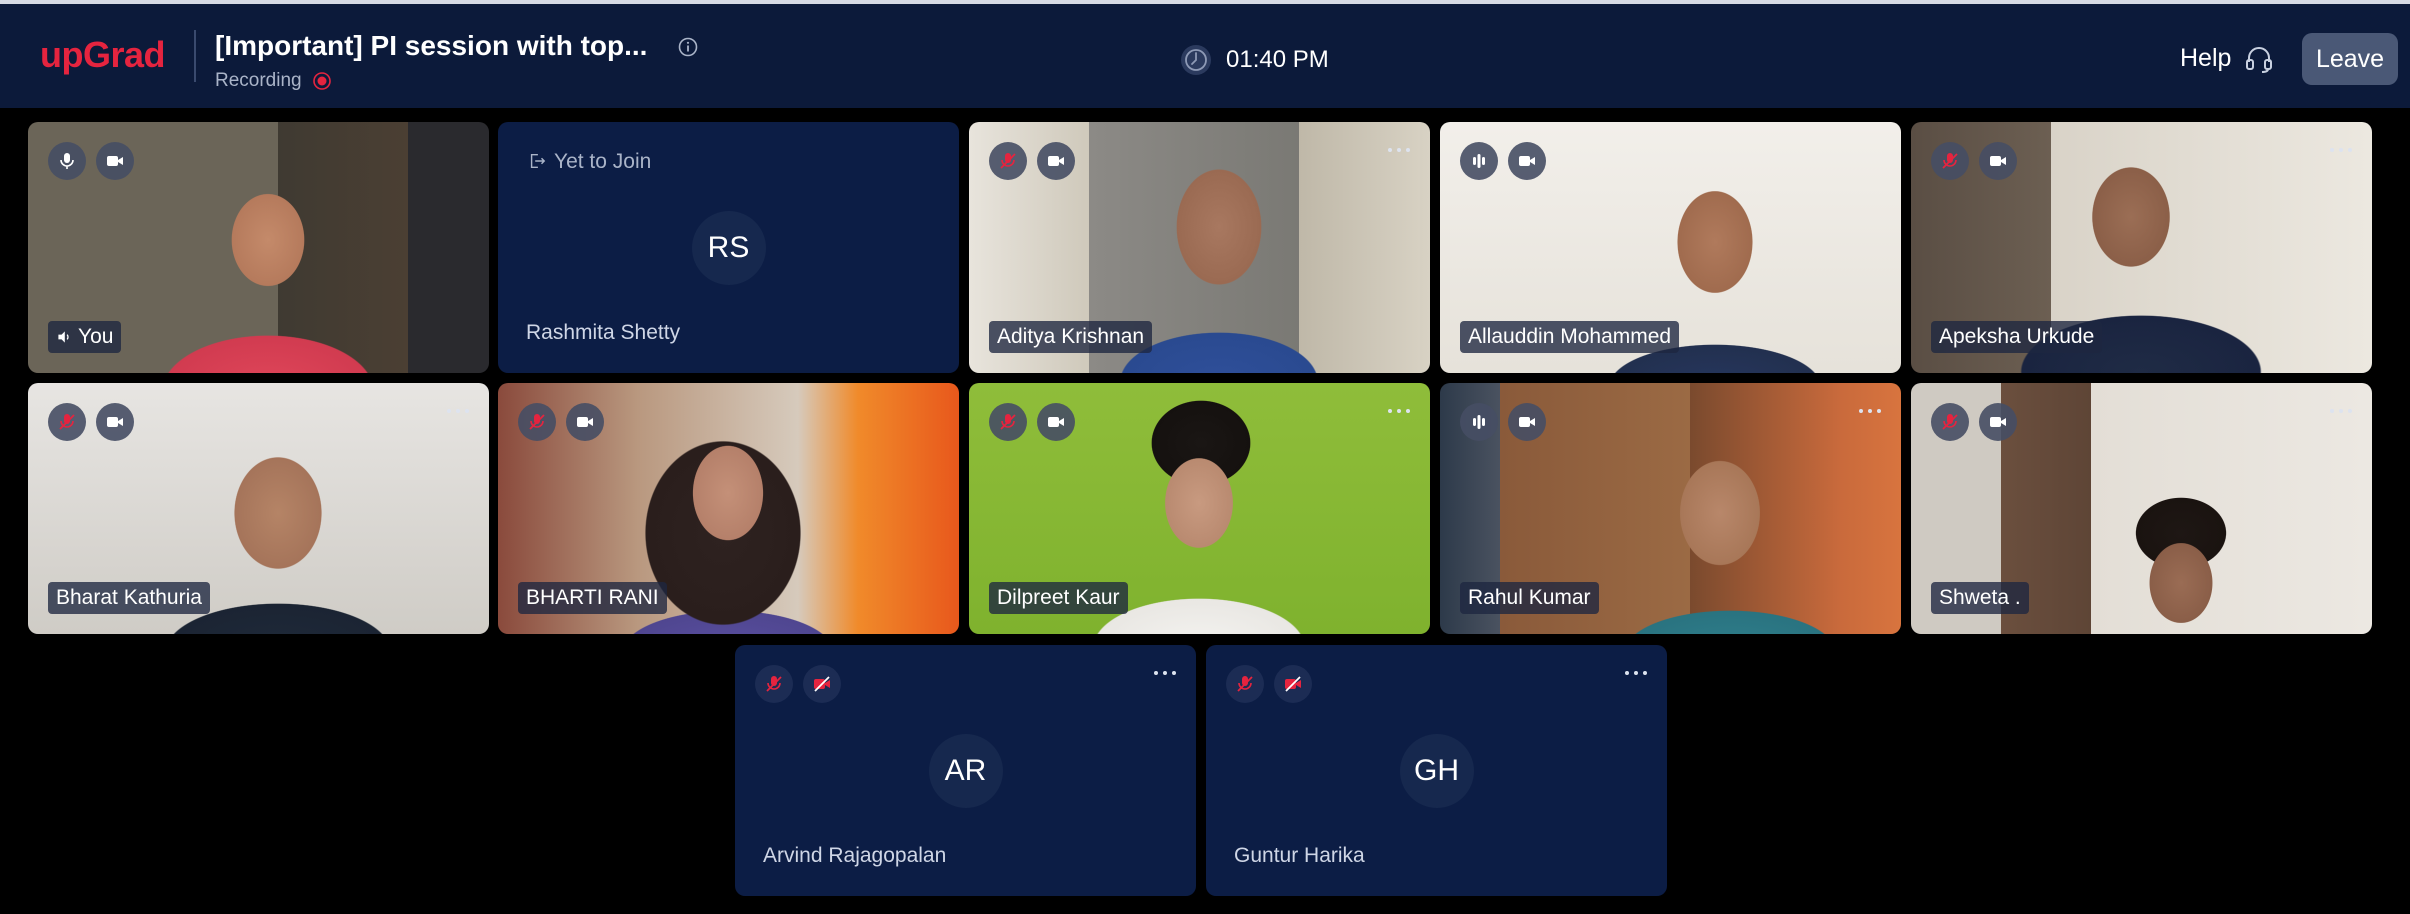 The height and width of the screenshot is (914, 2410). Describe the element at coordinates (728, 508) in the screenshot. I see `participant-tile: BHARTI RANI` at that location.